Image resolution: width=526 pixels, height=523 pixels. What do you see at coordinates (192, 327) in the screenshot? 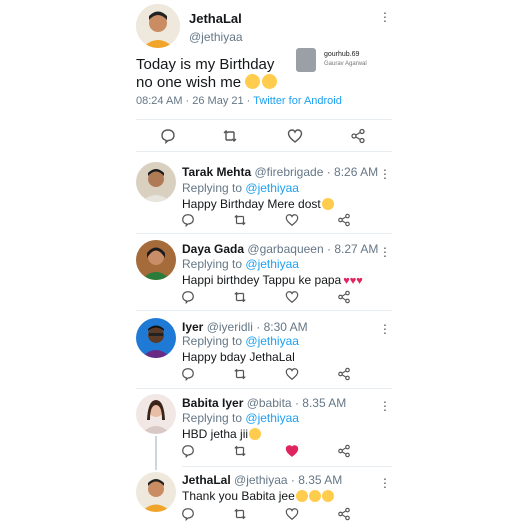
I see `reply-author-name: Iyer` at bounding box center [192, 327].